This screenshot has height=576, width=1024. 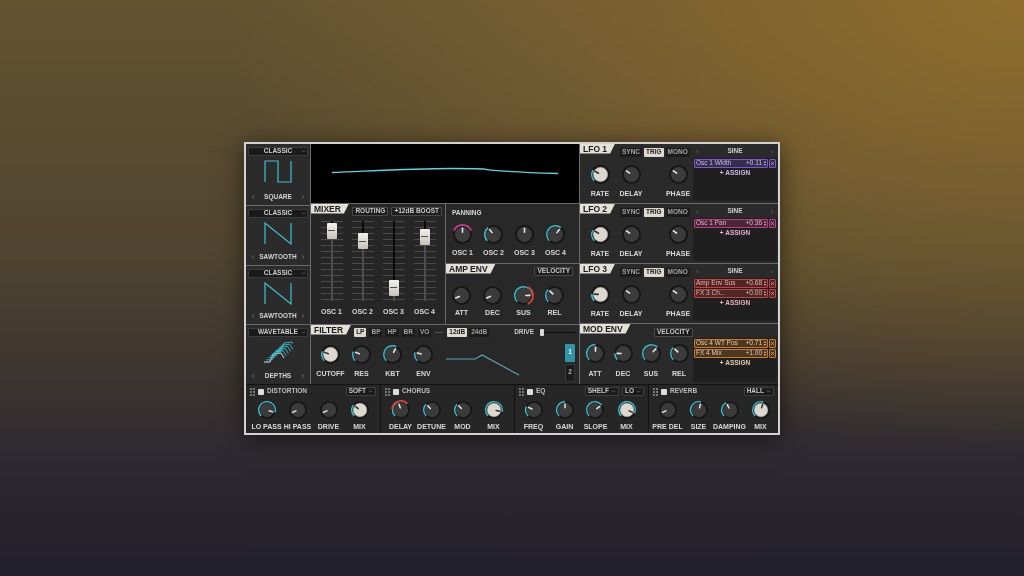 What do you see at coordinates (557, 332) in the screenshot?
I see `drive-slider` at bounding box center [557, 332].